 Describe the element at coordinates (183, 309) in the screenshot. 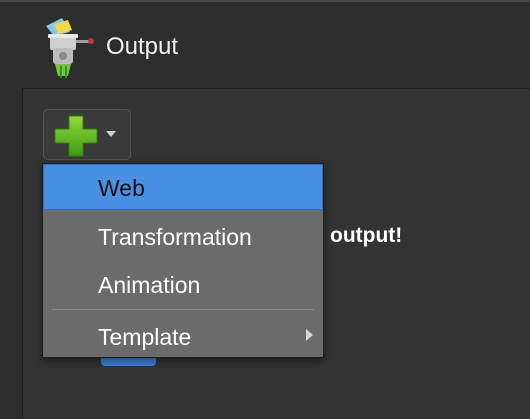

I see `menu-separator` at that location.